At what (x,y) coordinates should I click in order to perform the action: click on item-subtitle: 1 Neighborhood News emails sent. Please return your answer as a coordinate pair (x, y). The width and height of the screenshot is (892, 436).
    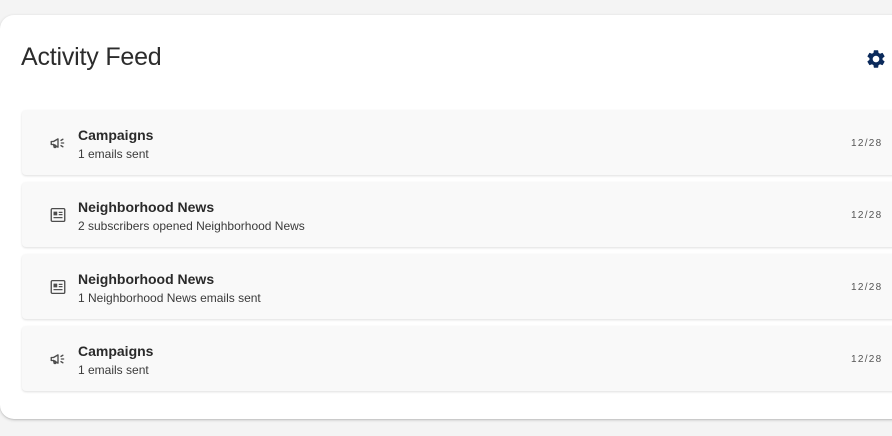
    Looking at the image, I should click on (169, 298).